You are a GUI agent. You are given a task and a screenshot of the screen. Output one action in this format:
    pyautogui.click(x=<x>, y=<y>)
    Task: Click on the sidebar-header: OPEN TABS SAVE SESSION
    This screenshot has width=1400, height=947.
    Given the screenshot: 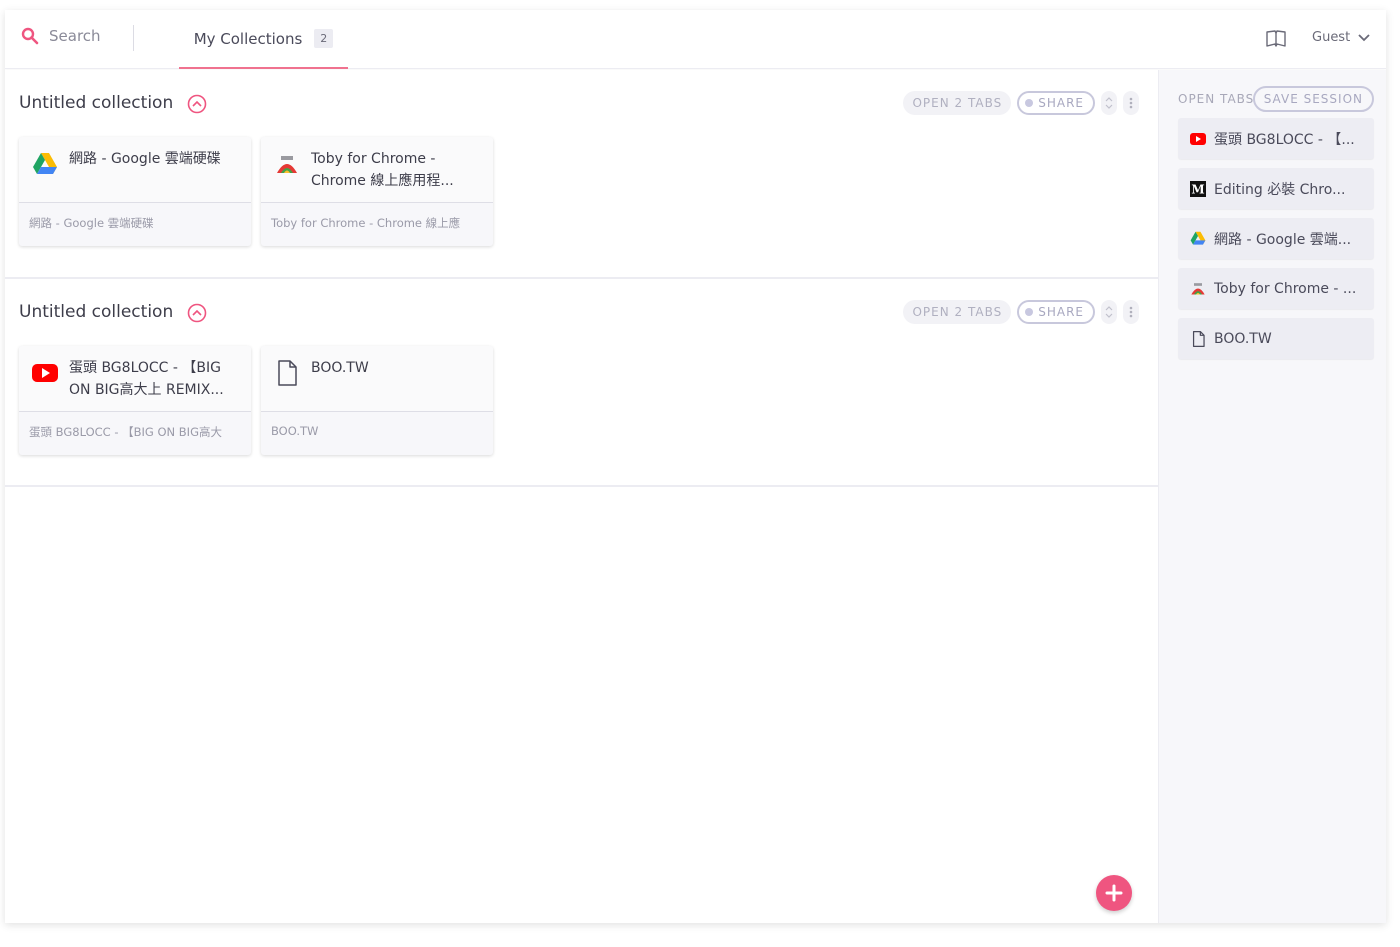 What is the action you would take?
    pyautogui.click(x=1276, y=100)
    